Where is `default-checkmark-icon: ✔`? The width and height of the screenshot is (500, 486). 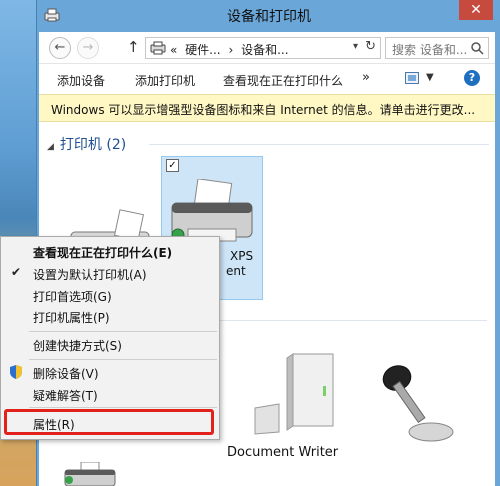 default-checkmark-icon: ✔ is located at coordinates (16, 272).